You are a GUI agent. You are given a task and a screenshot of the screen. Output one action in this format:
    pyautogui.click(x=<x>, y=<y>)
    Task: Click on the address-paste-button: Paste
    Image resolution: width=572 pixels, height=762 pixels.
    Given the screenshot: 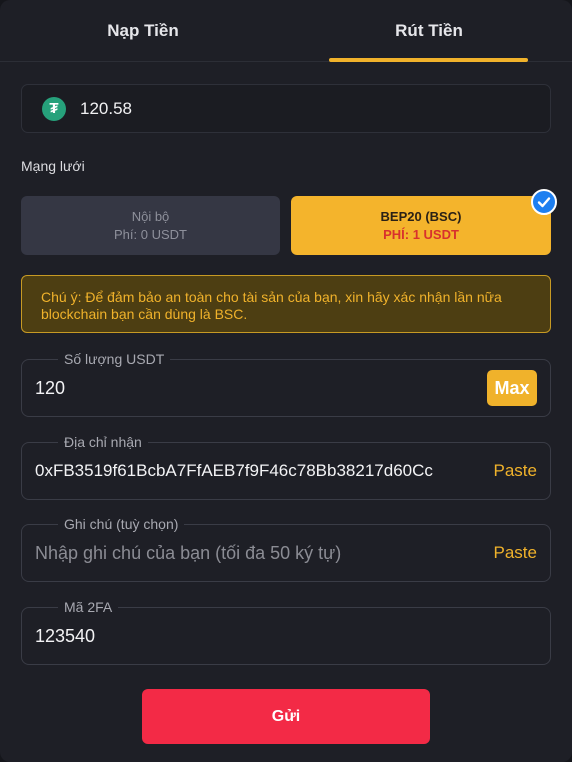 What is the action you would take?
    pyautogui.click(x=515, y=471)
    